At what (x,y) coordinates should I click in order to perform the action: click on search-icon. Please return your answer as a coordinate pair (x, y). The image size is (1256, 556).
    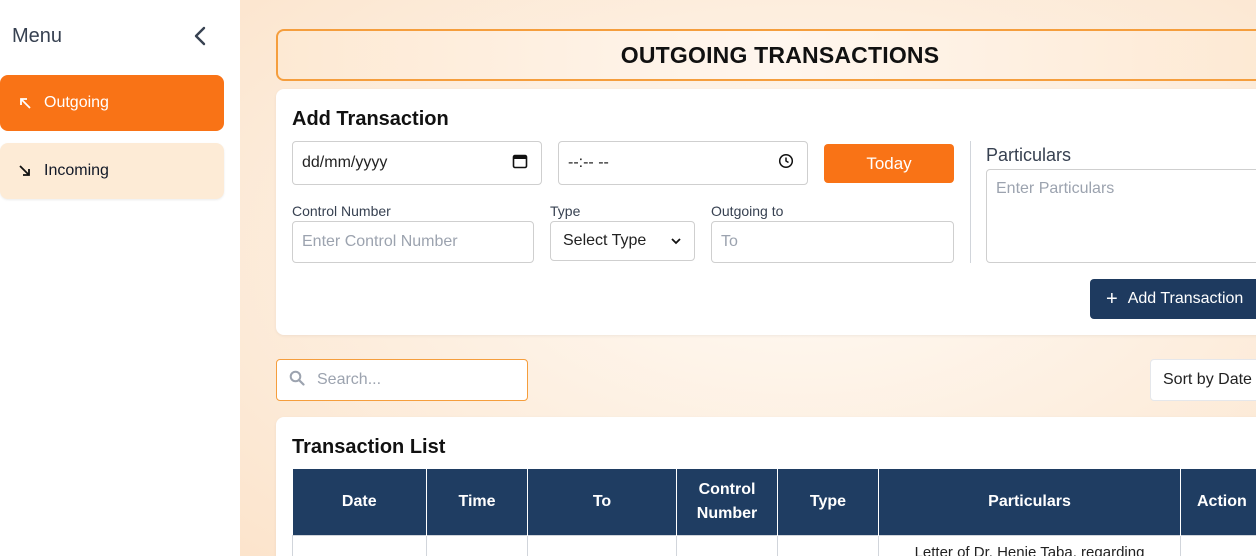
    Looking at the image, I should click on (297, 380).